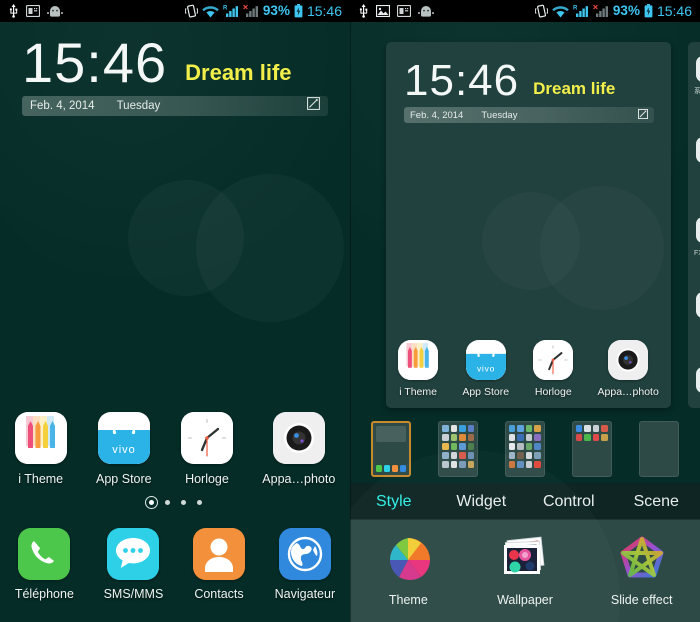 The height and width of the screenshot is (622, 700). Describe the element at coordinates (525, 11) in the screenshot. I see `status-bar-editor: R 93% 15:46` at that location.